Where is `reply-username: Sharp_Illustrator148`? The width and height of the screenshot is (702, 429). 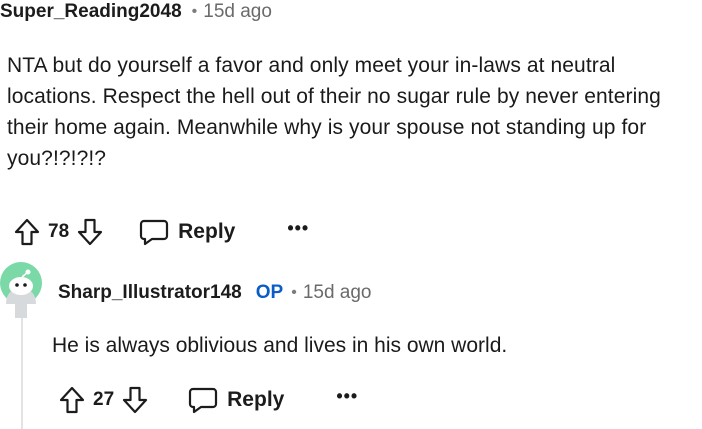
reply-username: Sharp_Illustrator148 is located at coordinates (150, 293).